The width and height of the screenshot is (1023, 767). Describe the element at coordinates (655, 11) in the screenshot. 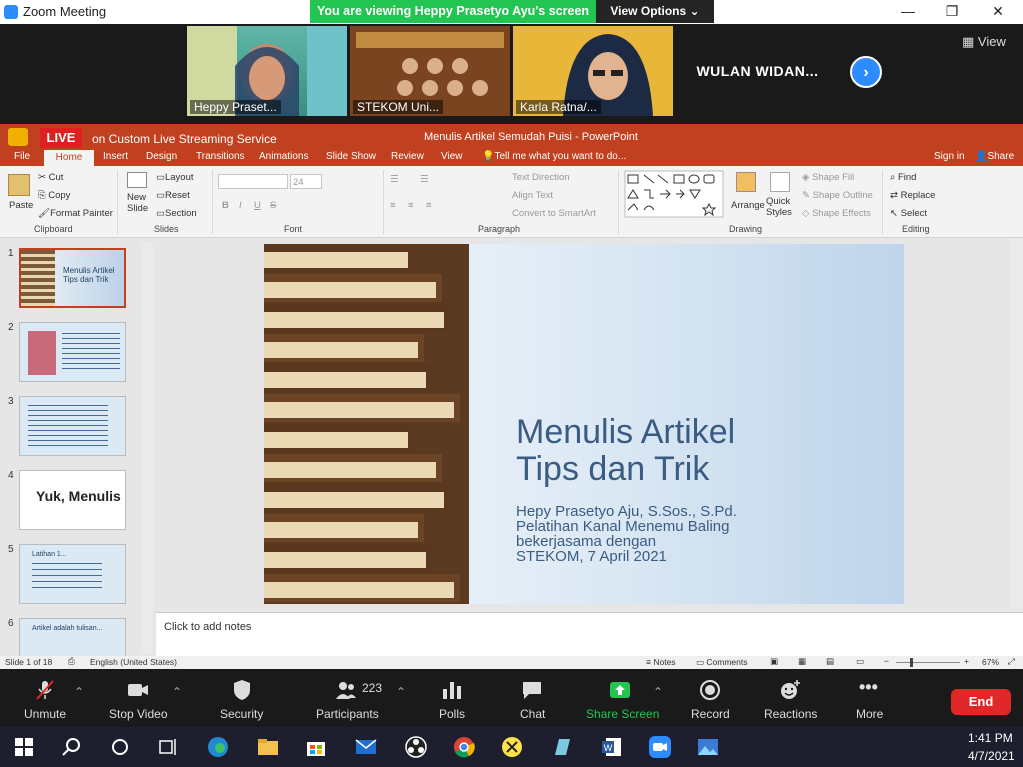

I see `view-options-button: View Options ⌄` at that location.